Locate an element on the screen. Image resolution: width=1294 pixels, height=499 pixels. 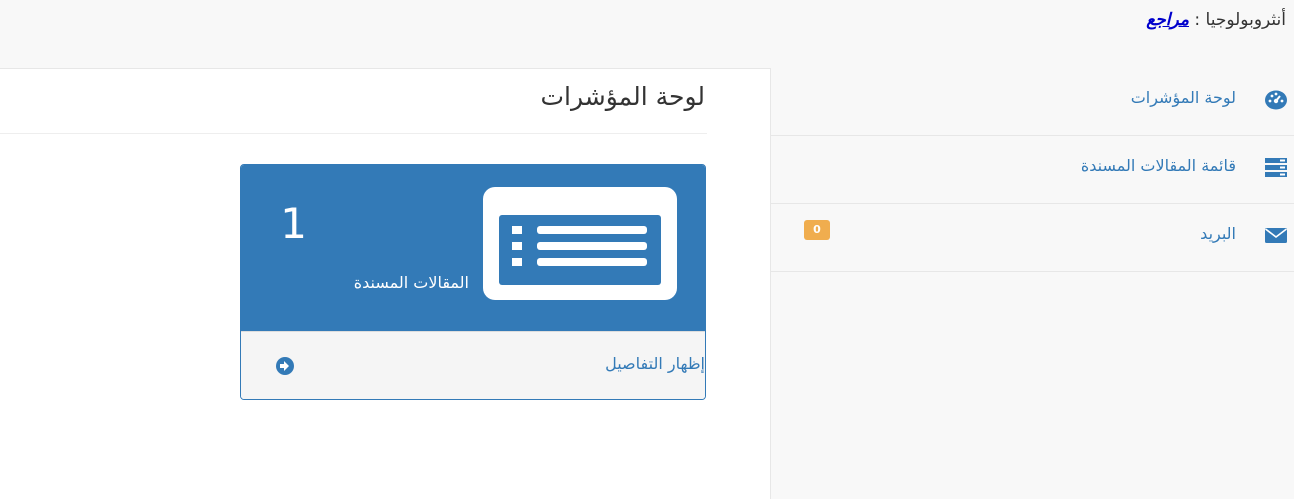
envelope-icon is located at coordinates (1276, 235).